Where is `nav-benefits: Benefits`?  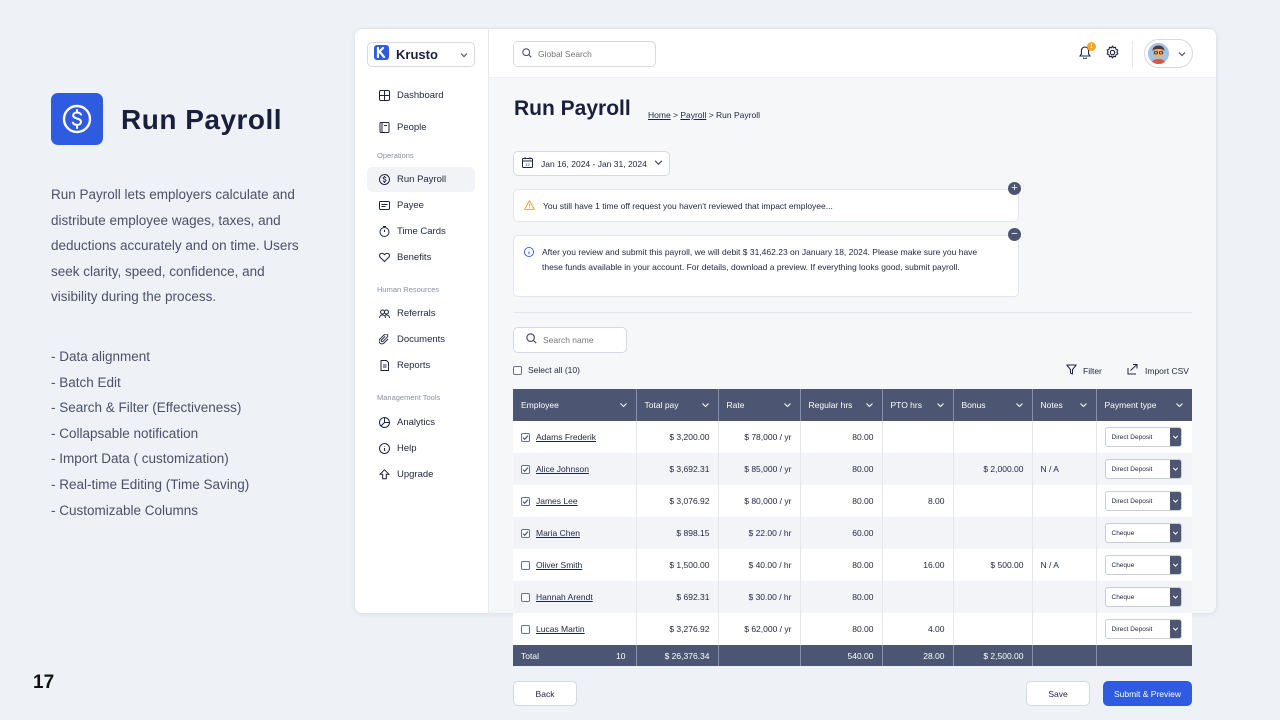
nav-benefits: Benefits is located at coordinates (421, 257).